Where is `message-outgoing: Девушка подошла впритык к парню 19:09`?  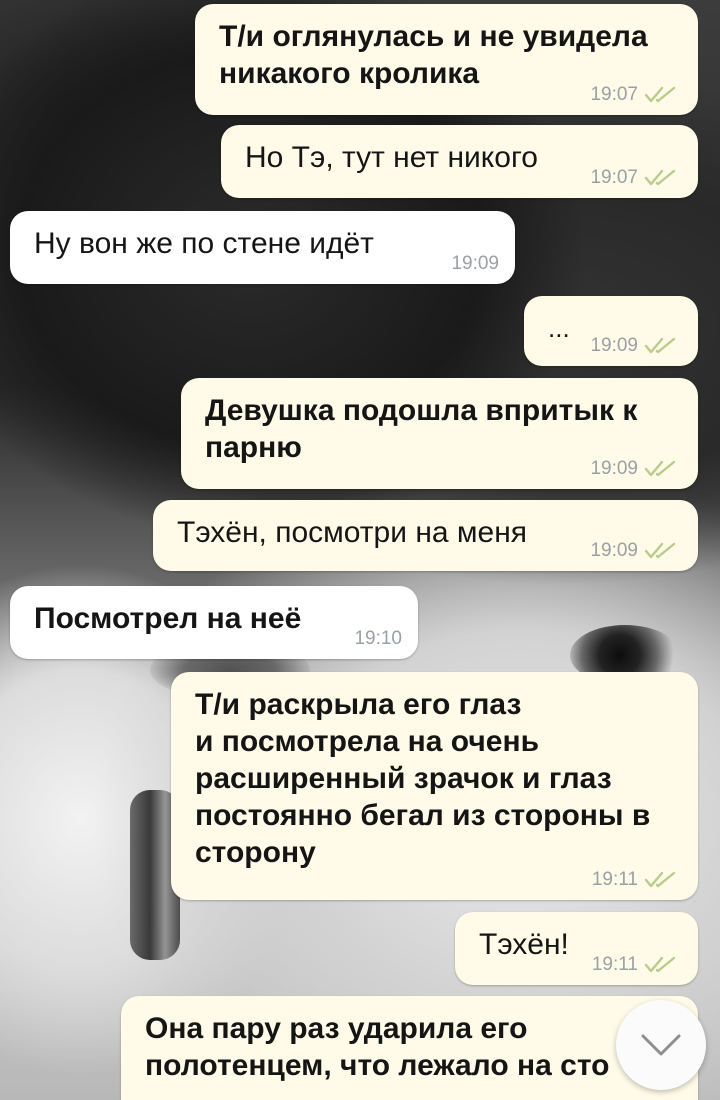 message-outgoing: Девушка подошла впритык к парню 19:09 is located at coordinates (439, 433).